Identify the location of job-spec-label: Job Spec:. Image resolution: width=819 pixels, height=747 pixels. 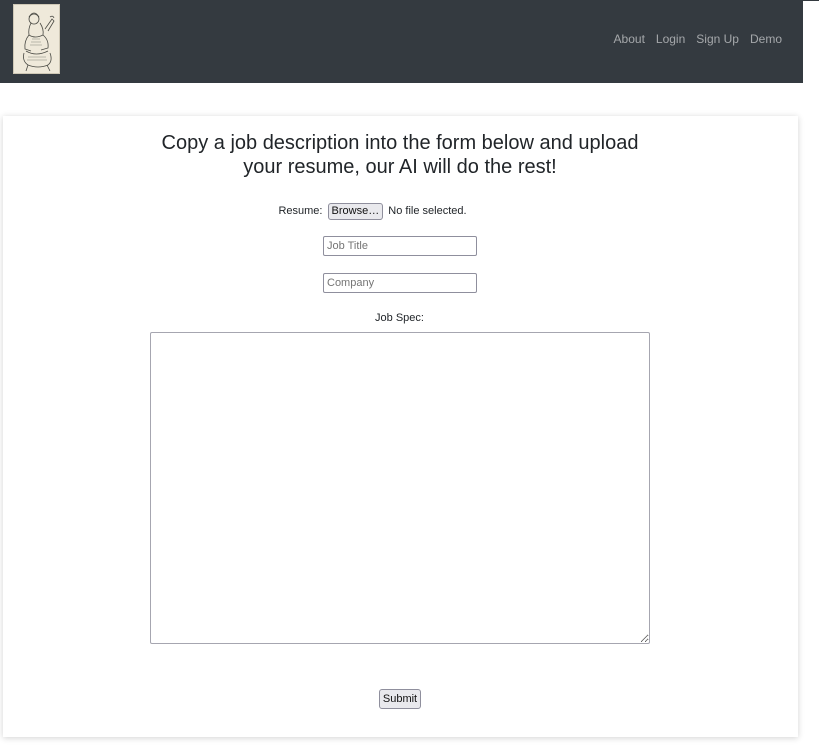
(399, 318).